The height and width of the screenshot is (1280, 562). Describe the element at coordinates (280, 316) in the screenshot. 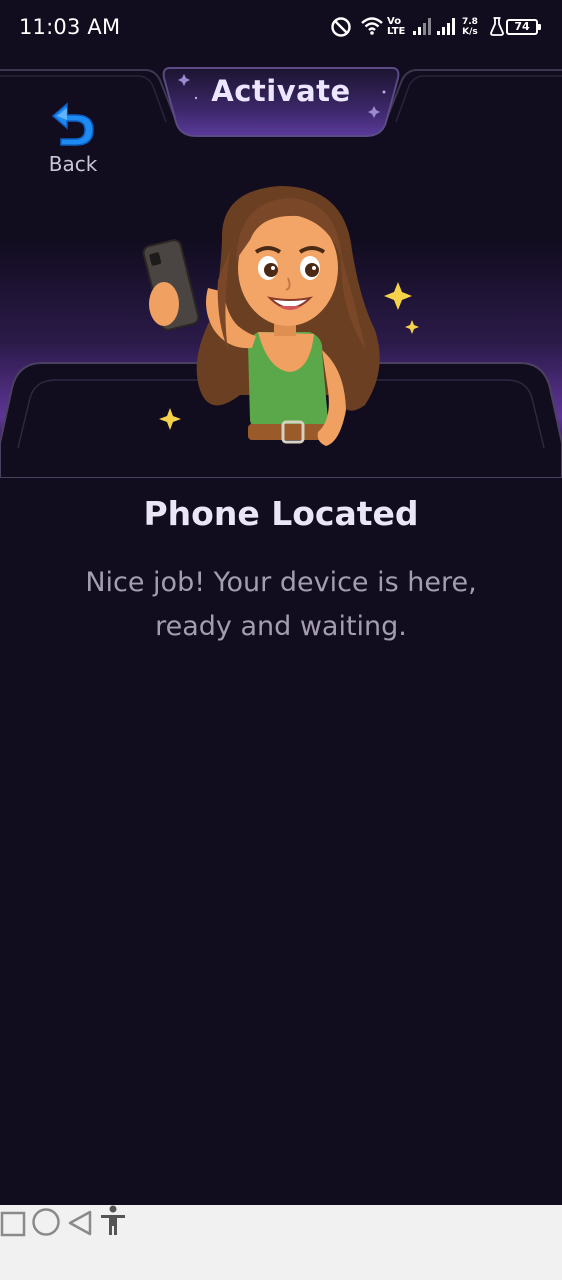

I see `girl-with-phone-illustration` at that location.